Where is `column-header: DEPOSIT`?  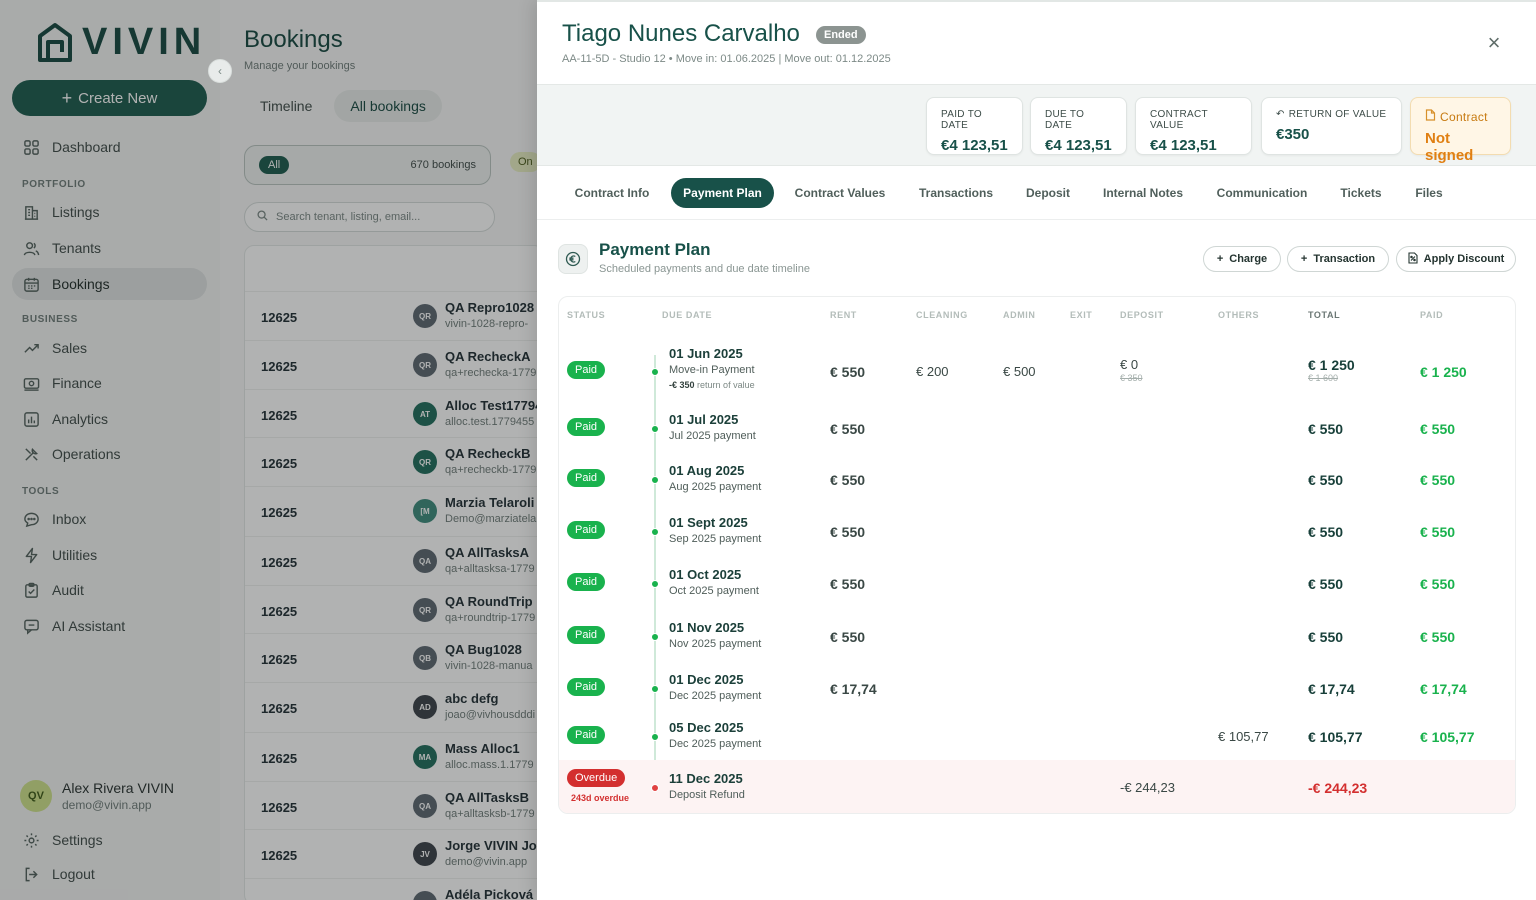 column-header: DEPOSIT is located at coordinates (1142, 315).